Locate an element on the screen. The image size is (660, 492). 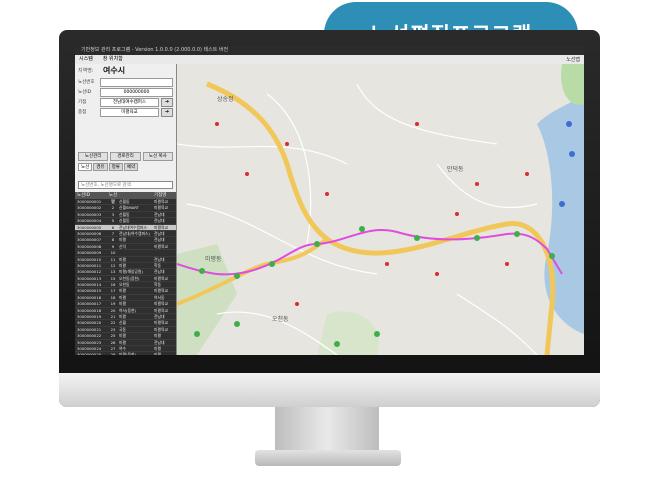
table-cell: 25 is located at coordinates (113, 336).